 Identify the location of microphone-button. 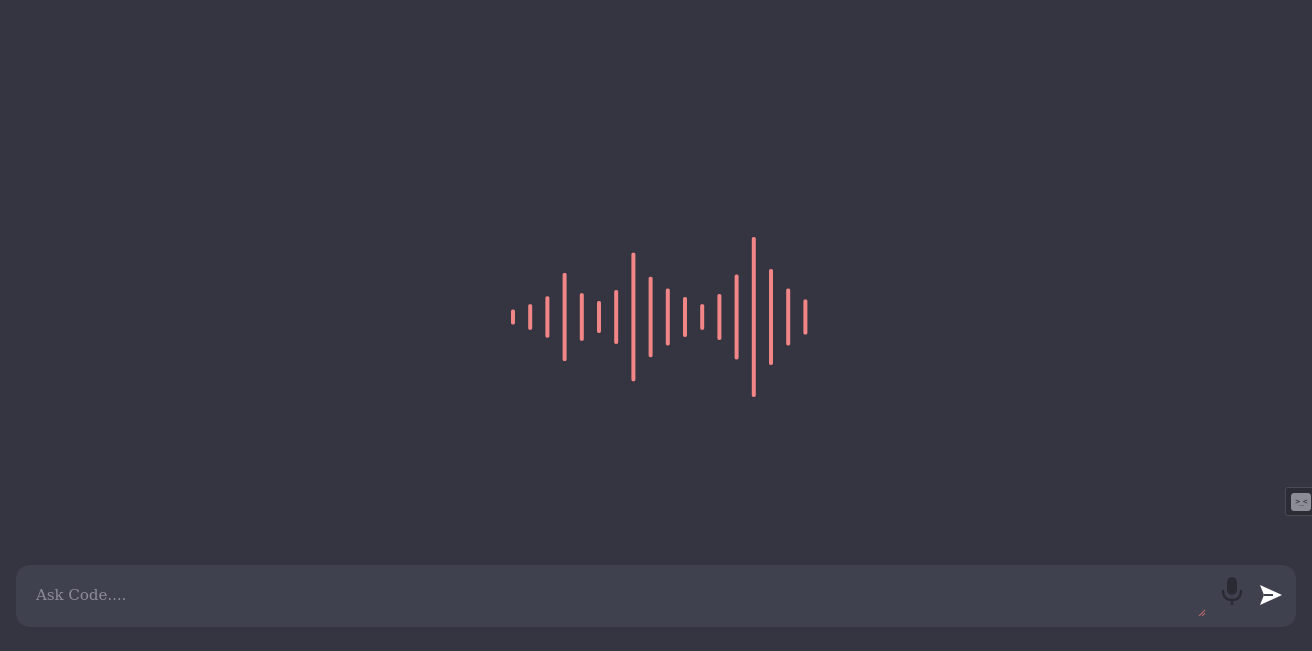
(1232, 592).